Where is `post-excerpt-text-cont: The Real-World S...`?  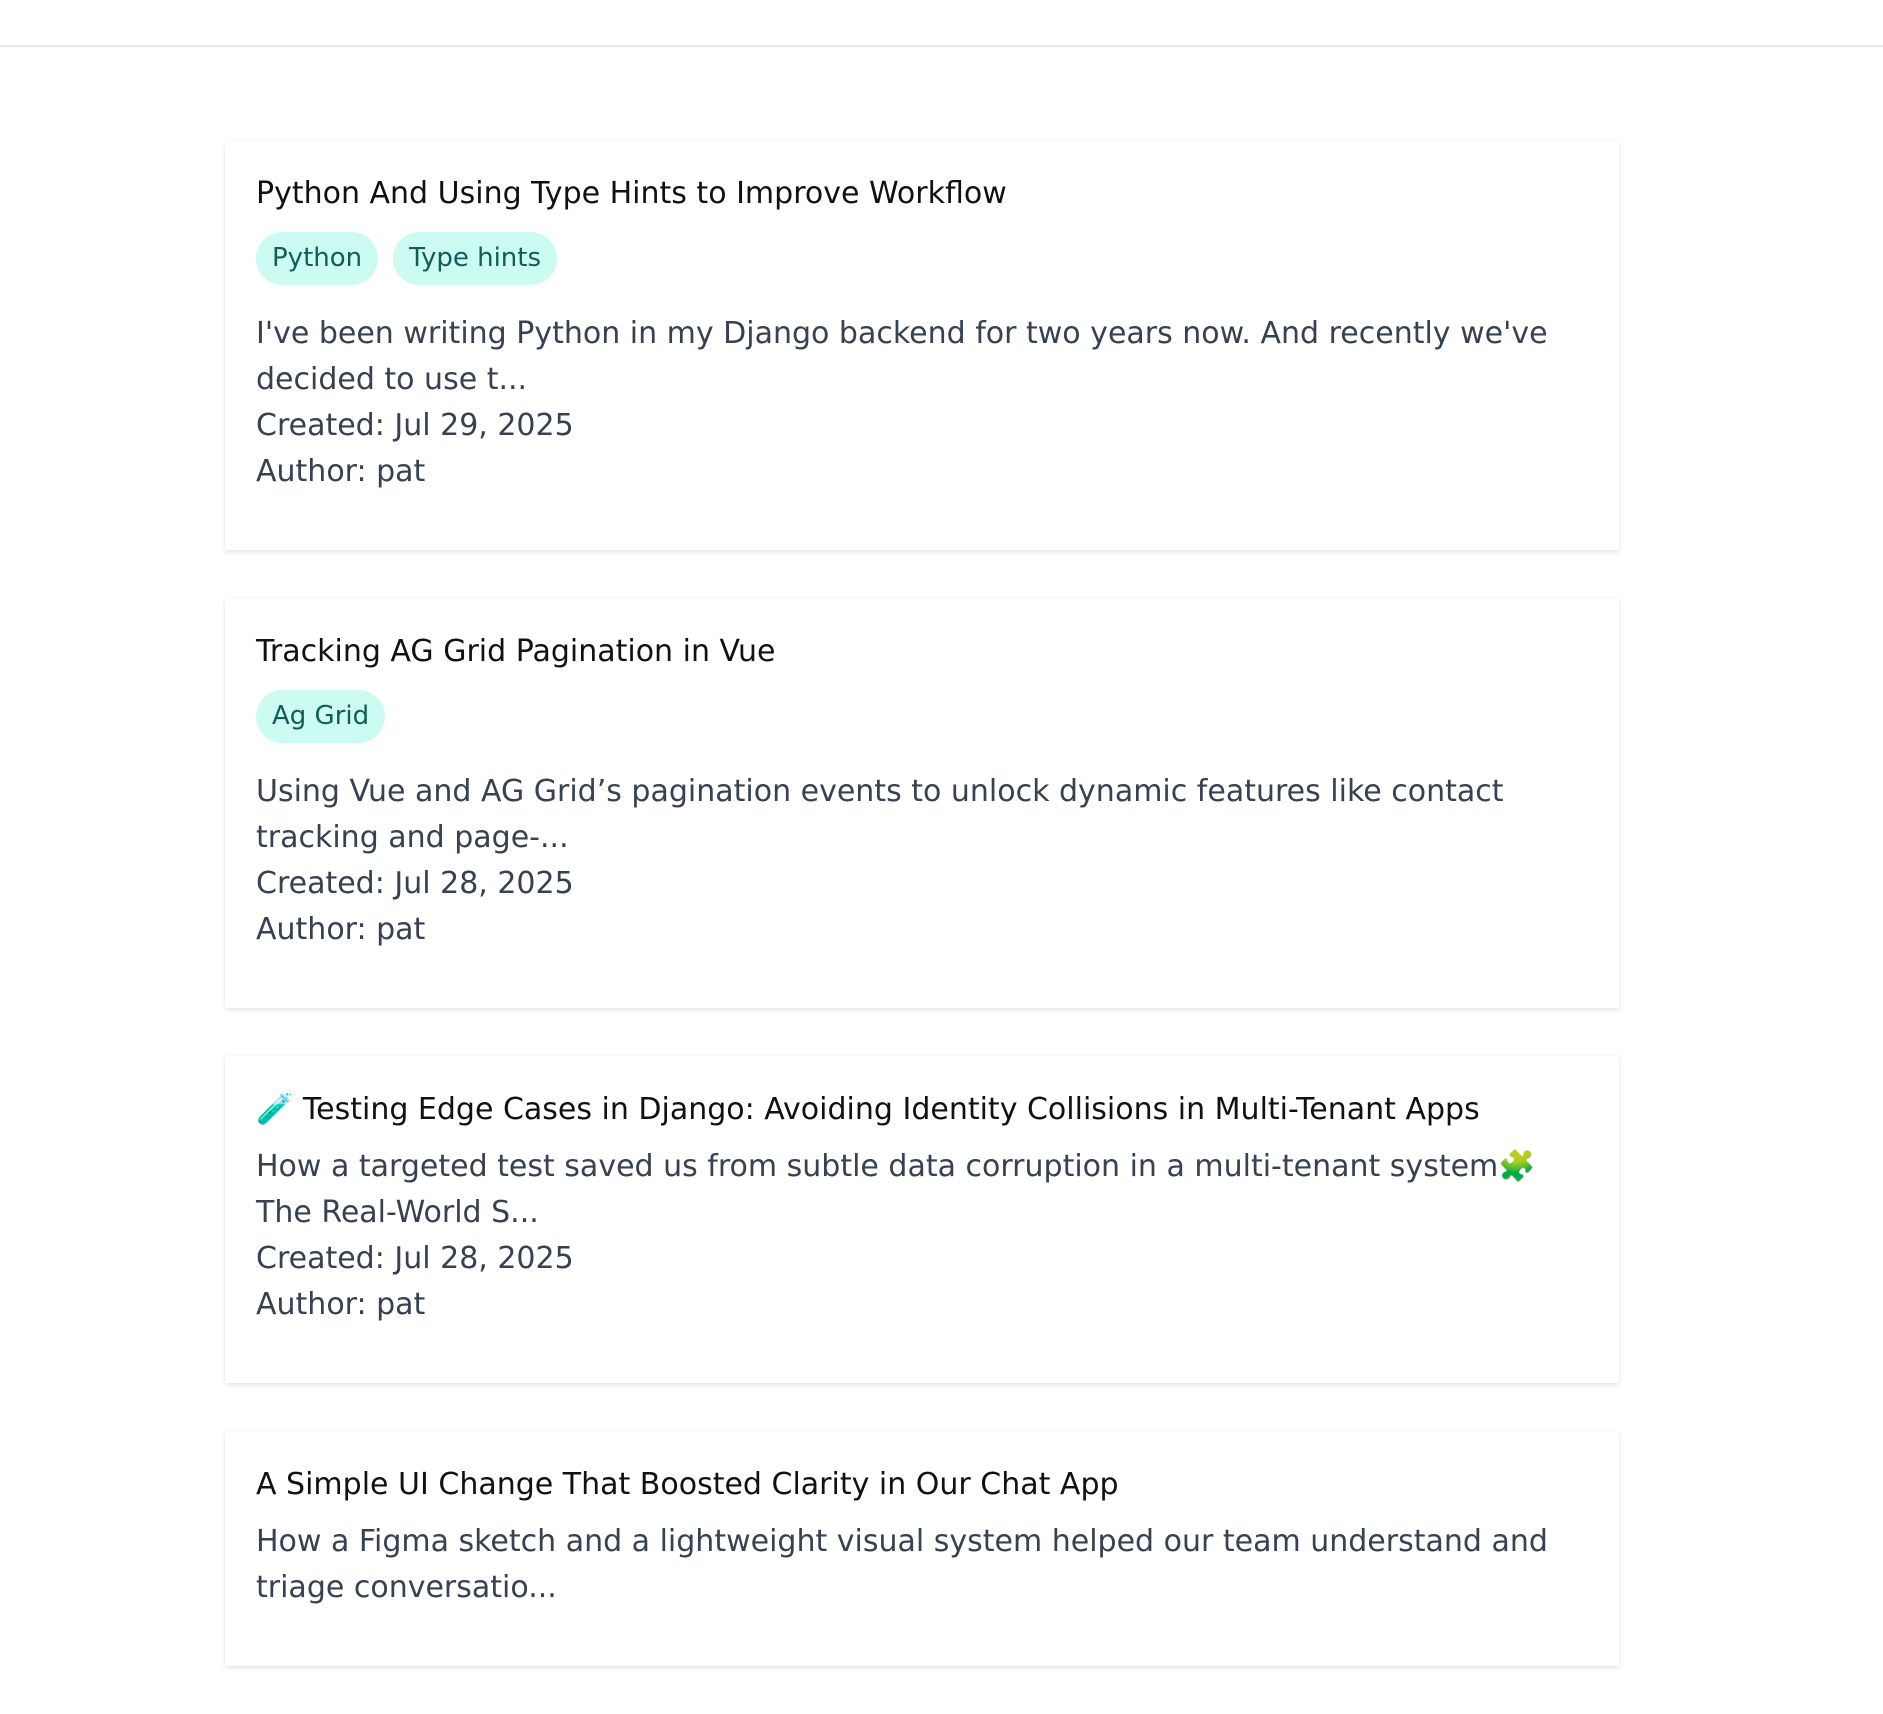 post-excerpt-text-cont: The Real-World S... is located at coordinates (397, 1212).